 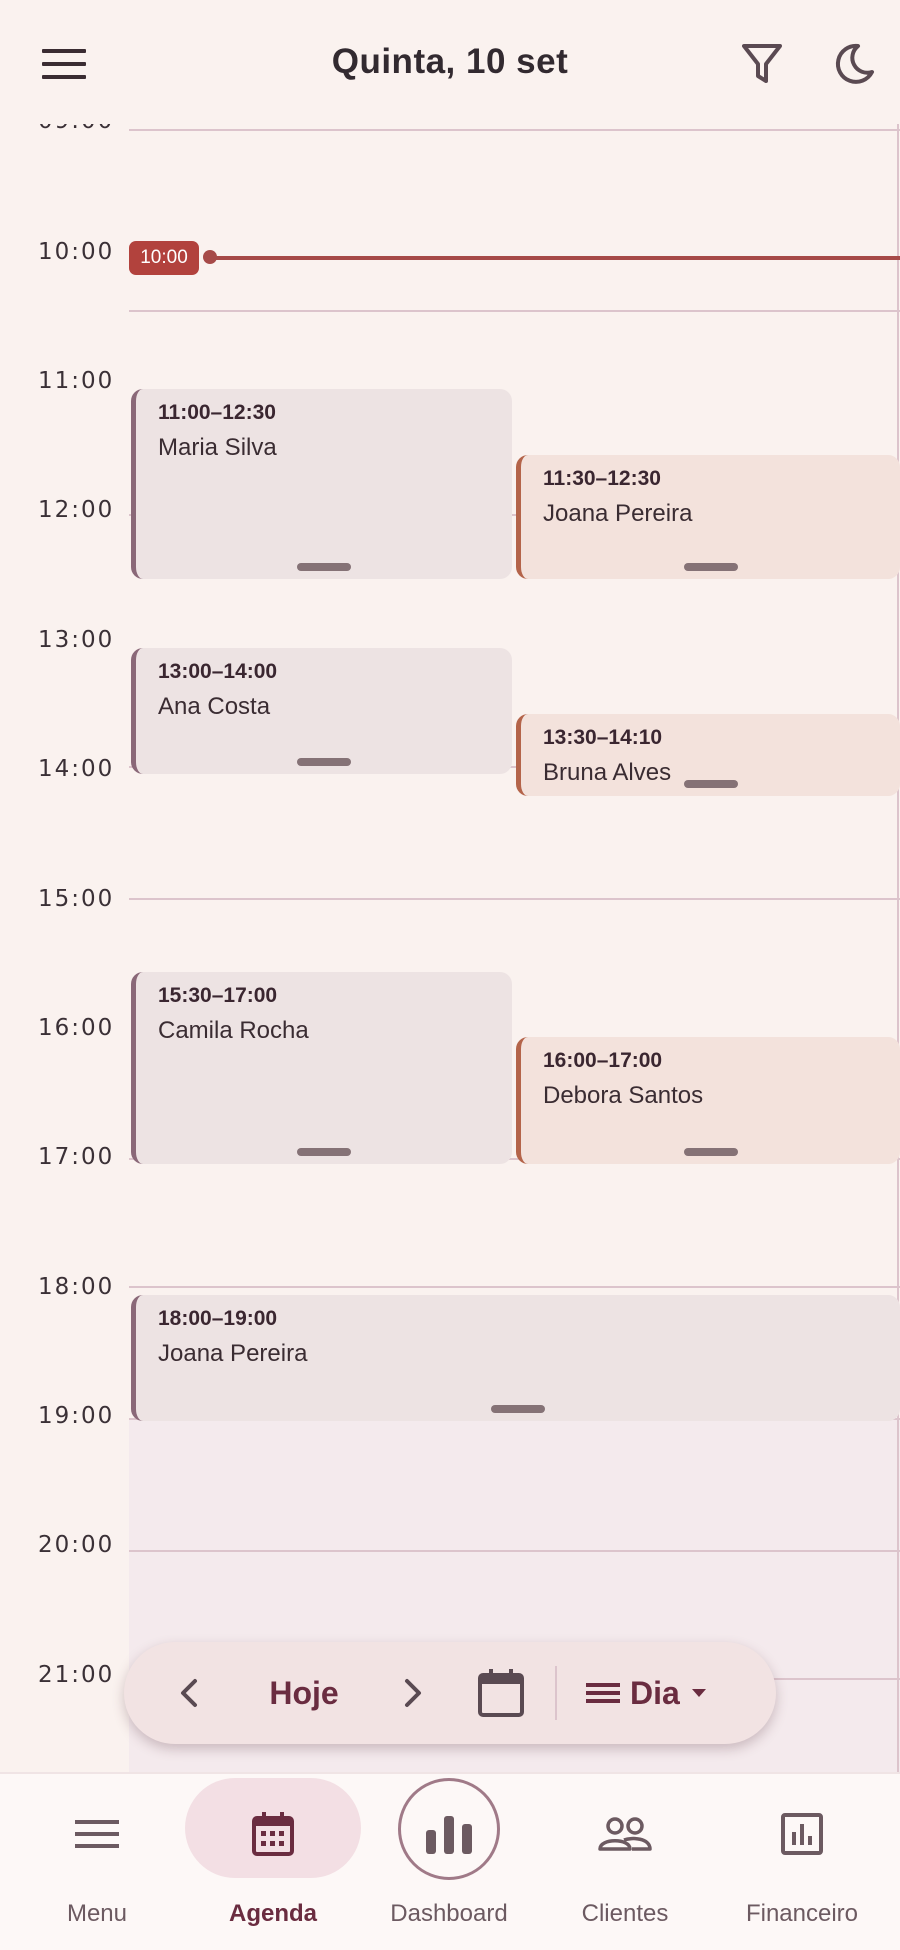 What do you see at coordinates (413, 1693) in the screenshot?
I see `chevron-right-icon` at bounding box center [413, 1693].